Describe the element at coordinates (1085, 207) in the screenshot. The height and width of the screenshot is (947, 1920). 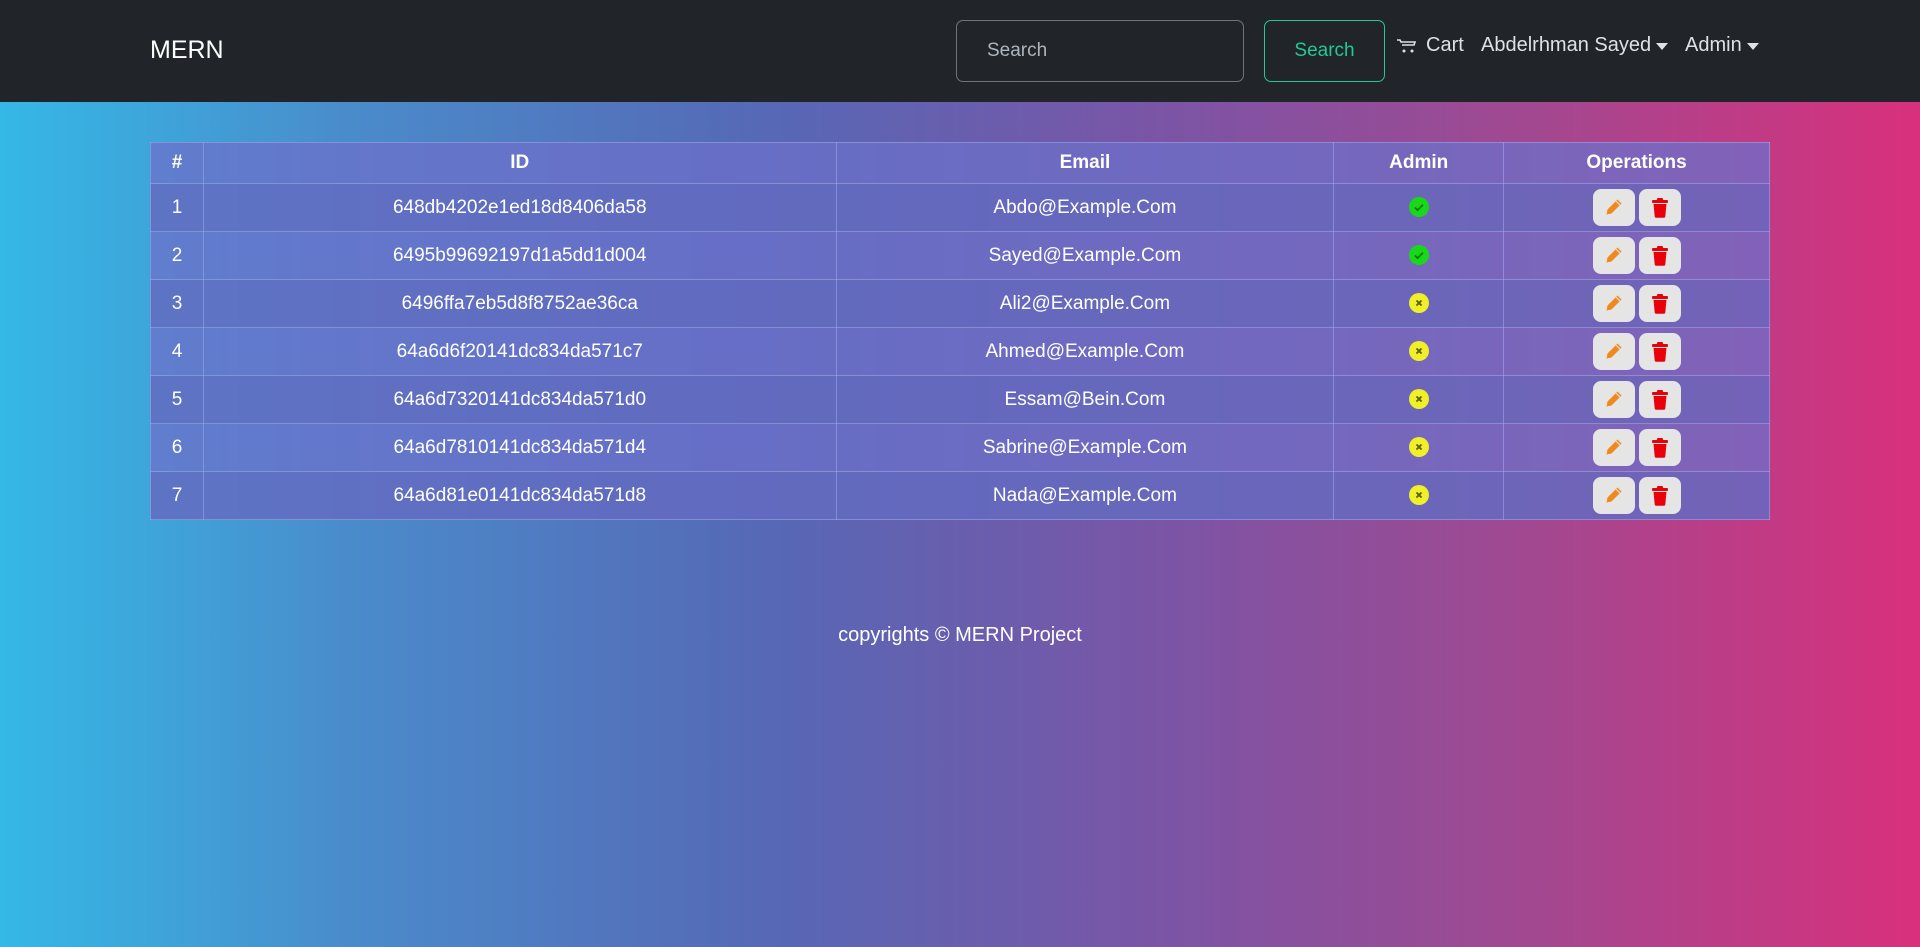
I see `cell-email: Abdo@Example.Com` at that location.